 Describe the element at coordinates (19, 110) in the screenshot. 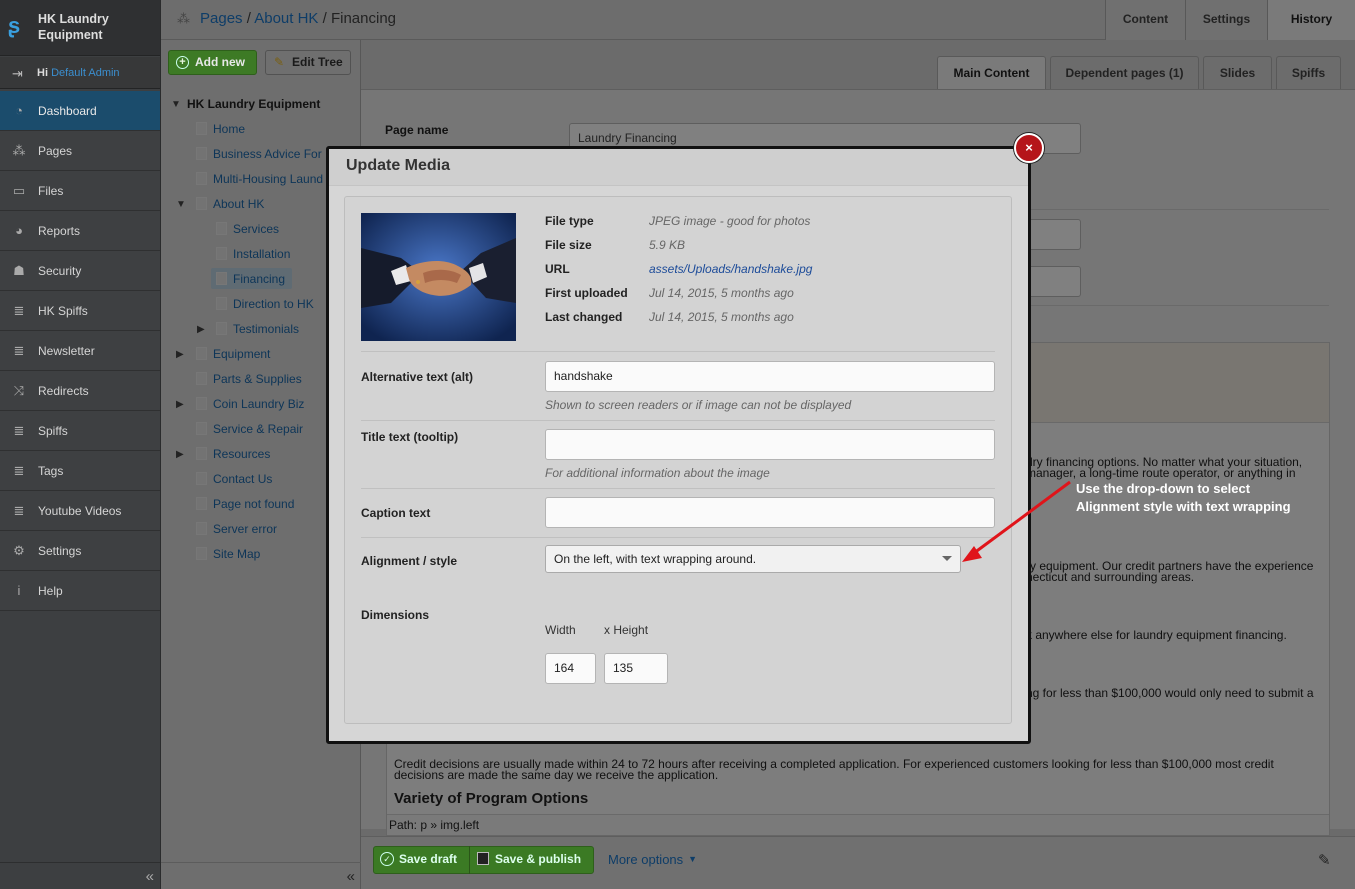

I see `dashboard-icon: ◔` at that location.